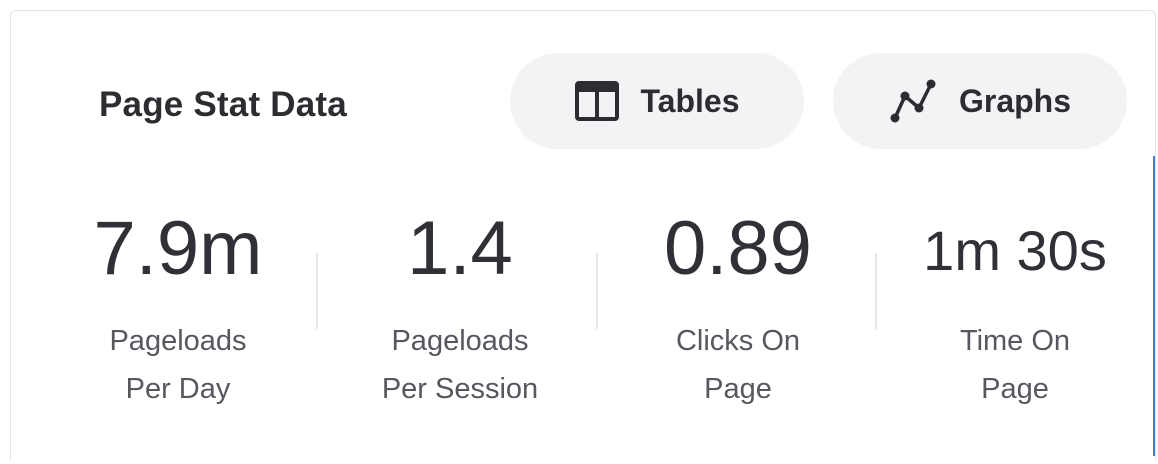 The width and height of the screenshot is (1158, 464). Describe the element at coordinates (738, 248) in the screenshot. I see `stat-value: 0.89` at that location.